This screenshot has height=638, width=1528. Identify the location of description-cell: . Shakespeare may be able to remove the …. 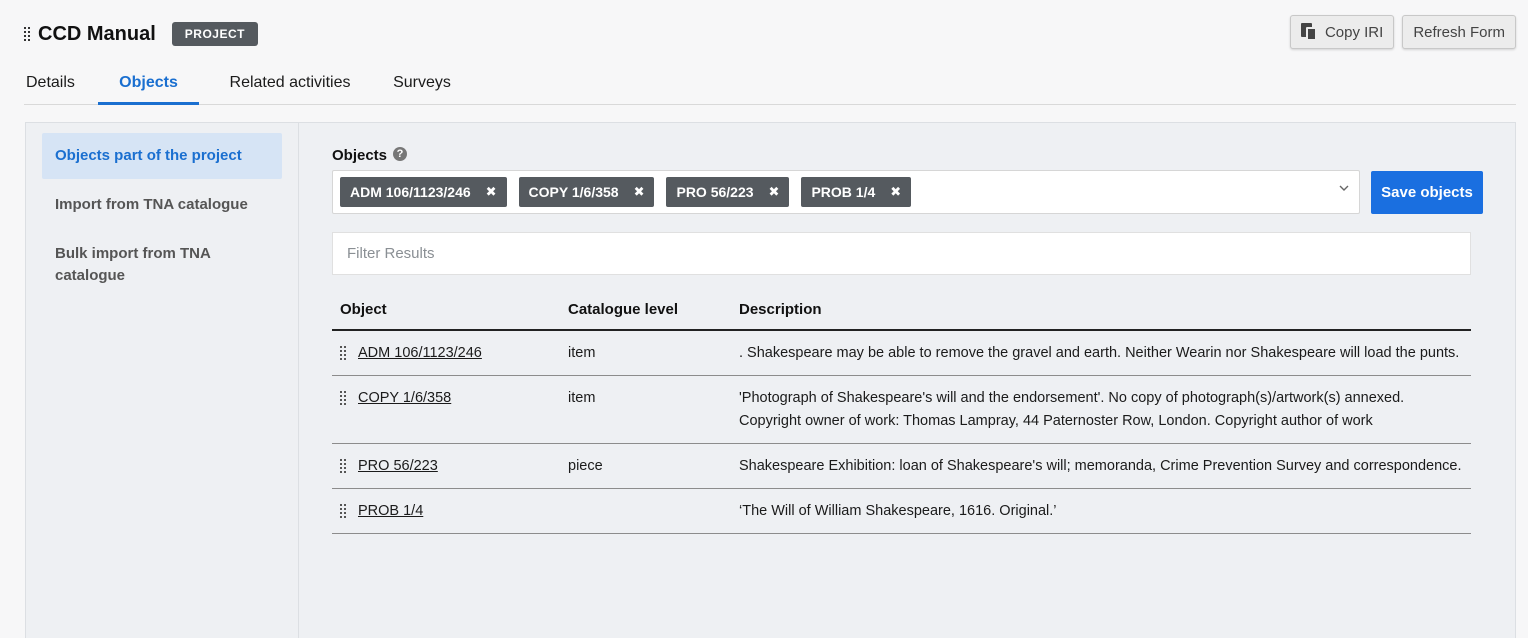
(1101, 353).